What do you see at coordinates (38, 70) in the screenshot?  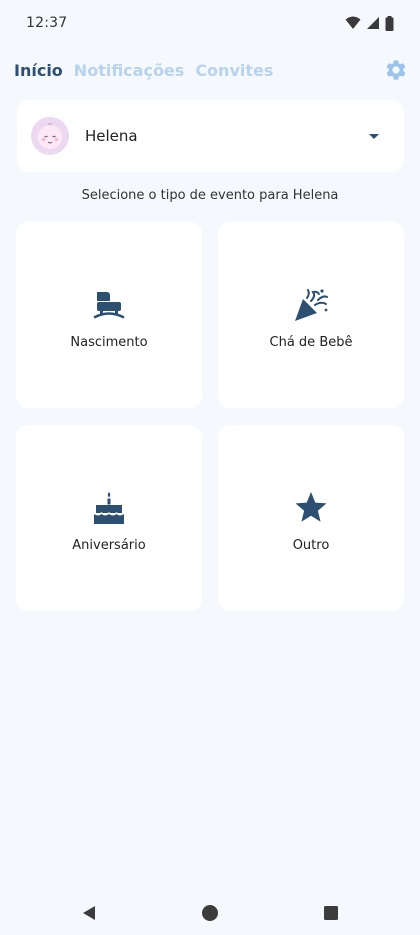 I see `tab-inicio: Início` at bounding box center [38, 70].